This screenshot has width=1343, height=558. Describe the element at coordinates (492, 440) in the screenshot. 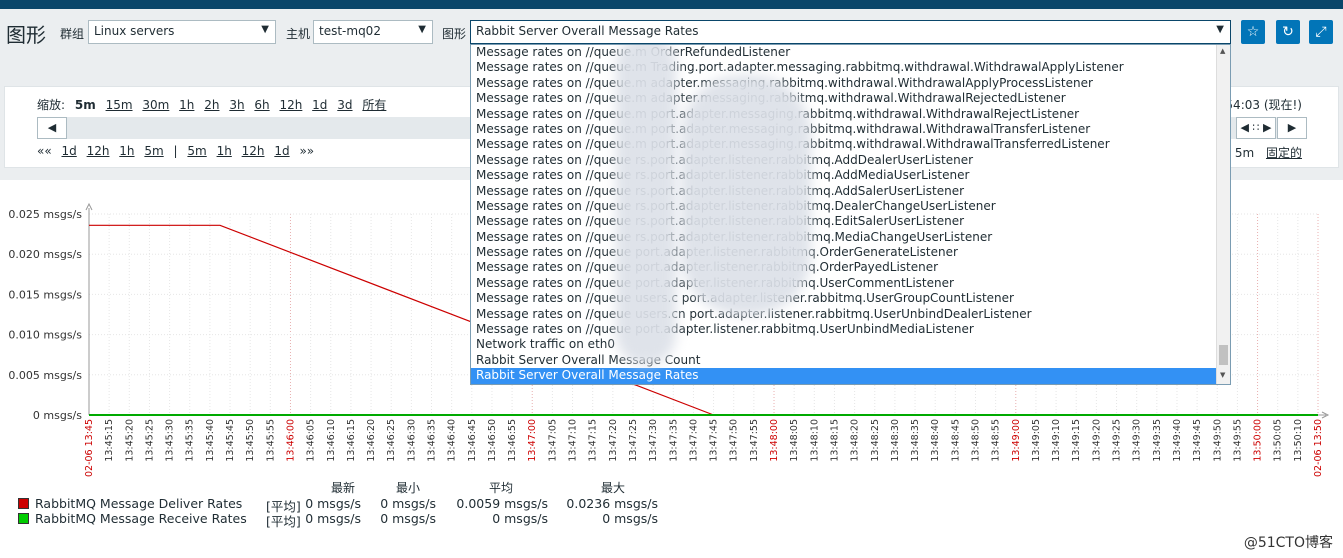

I see `x-tick-label: 13:46:50` at that location.